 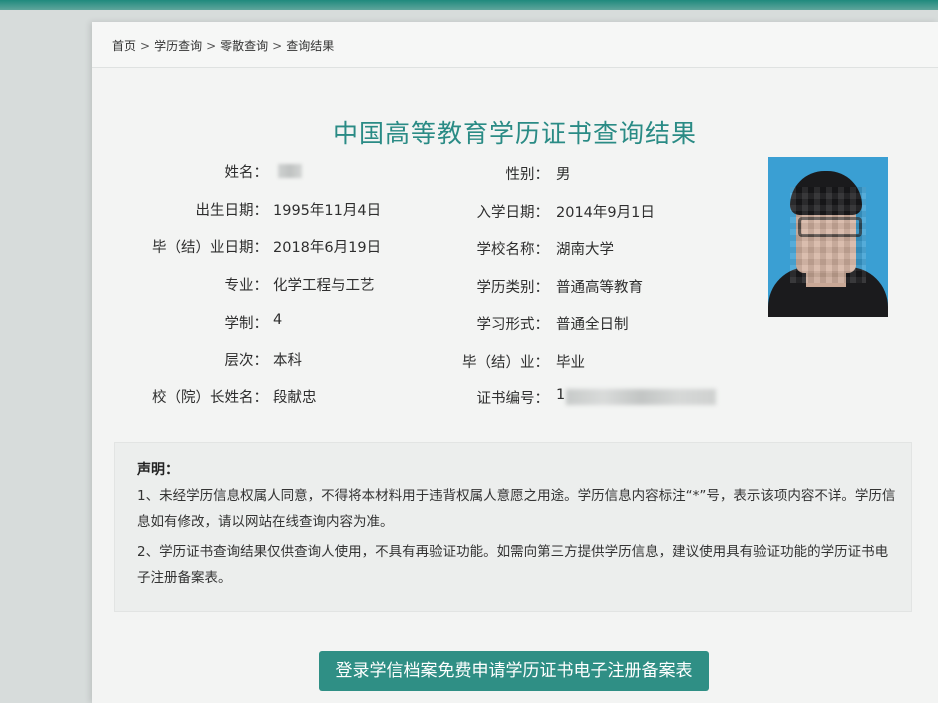 What do you see at coordinates (310, 46) in the screenshot?
I see `breadcrumb-current: 查询结果` at bounding box center [310, 46].